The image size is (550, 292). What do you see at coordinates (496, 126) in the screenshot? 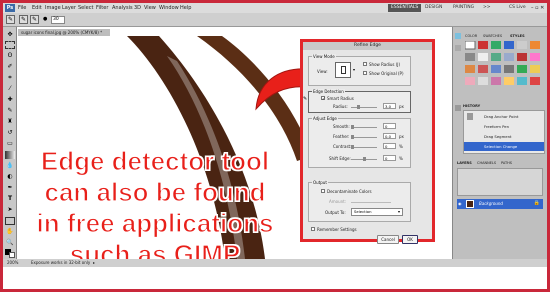
I see `history-item: Freeform Pen` at bounding box center [496, 126].